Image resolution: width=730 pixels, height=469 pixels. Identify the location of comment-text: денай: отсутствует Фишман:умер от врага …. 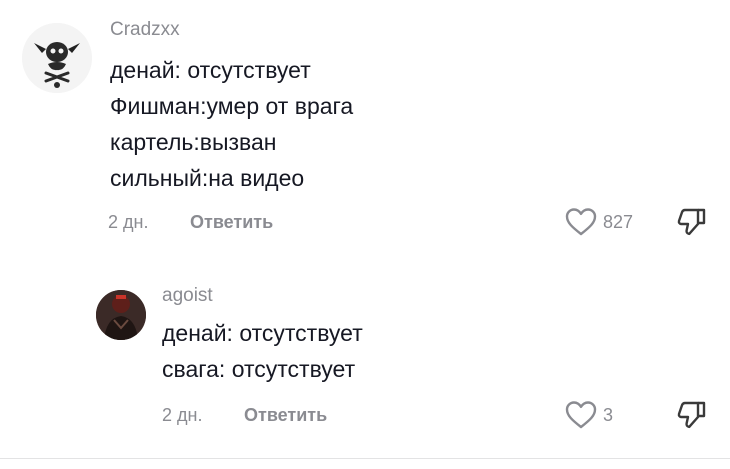
(231, 124).